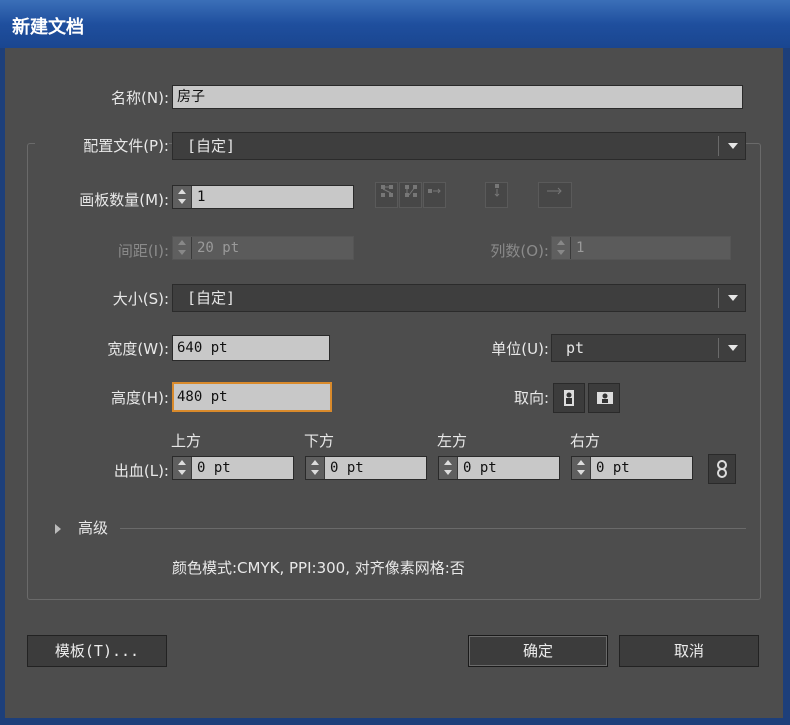 This screenshot has width=790, height=725. I want to click on portrait-icon, so click(569, 398).